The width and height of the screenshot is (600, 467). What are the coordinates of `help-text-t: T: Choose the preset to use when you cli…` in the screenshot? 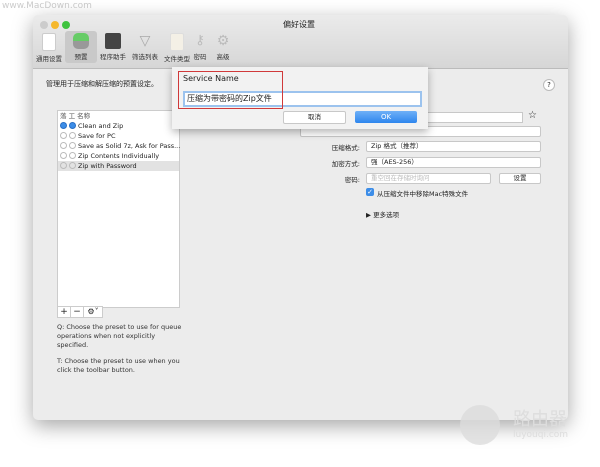 It's located at (118, 365).